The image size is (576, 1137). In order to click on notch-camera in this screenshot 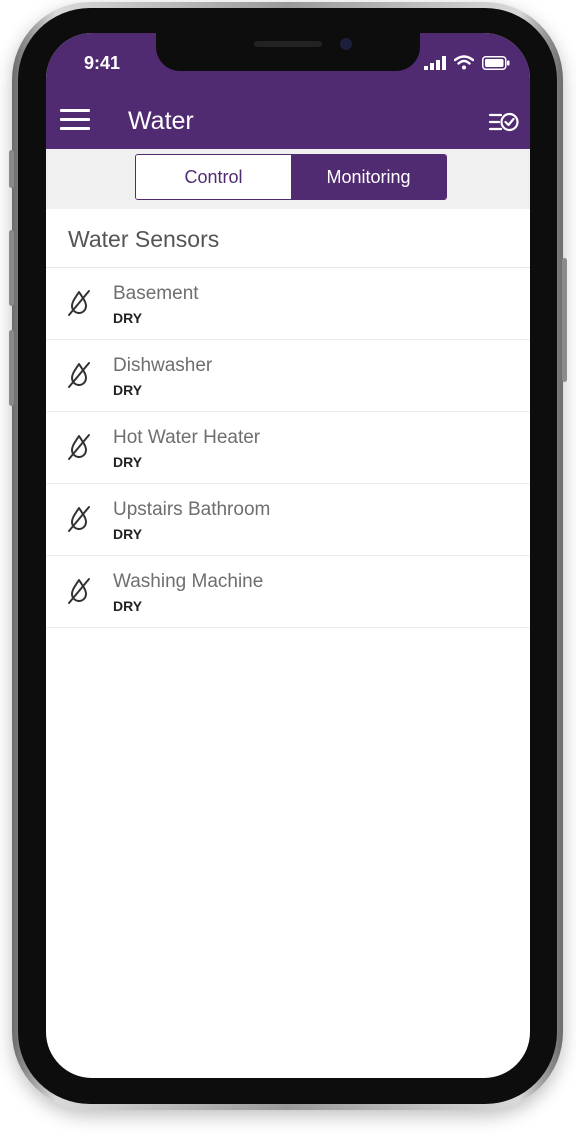, I will do `click(346, 44)`.